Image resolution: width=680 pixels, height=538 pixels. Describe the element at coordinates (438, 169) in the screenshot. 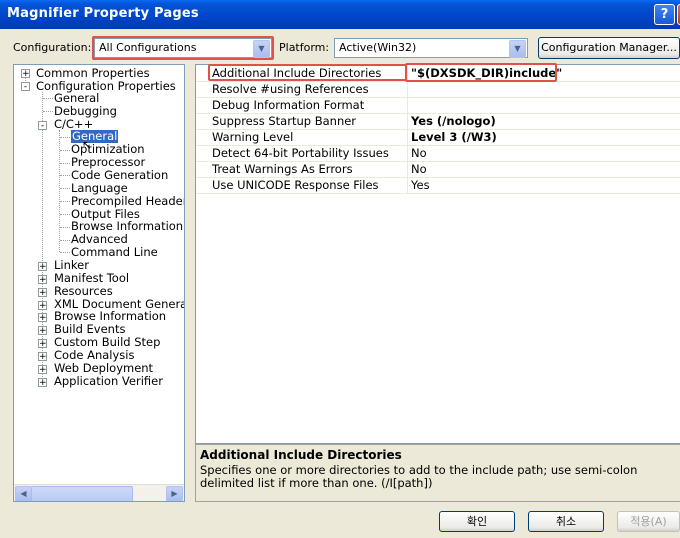

I see `property-row: Treat Warnings As Errors No` at that location.